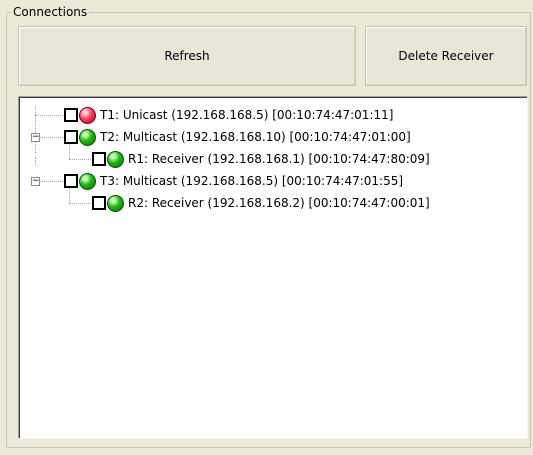 This screenshot has height=455, width=533. I want to click on delete-receiver-button: Delete Receiver, so click(446, 56).